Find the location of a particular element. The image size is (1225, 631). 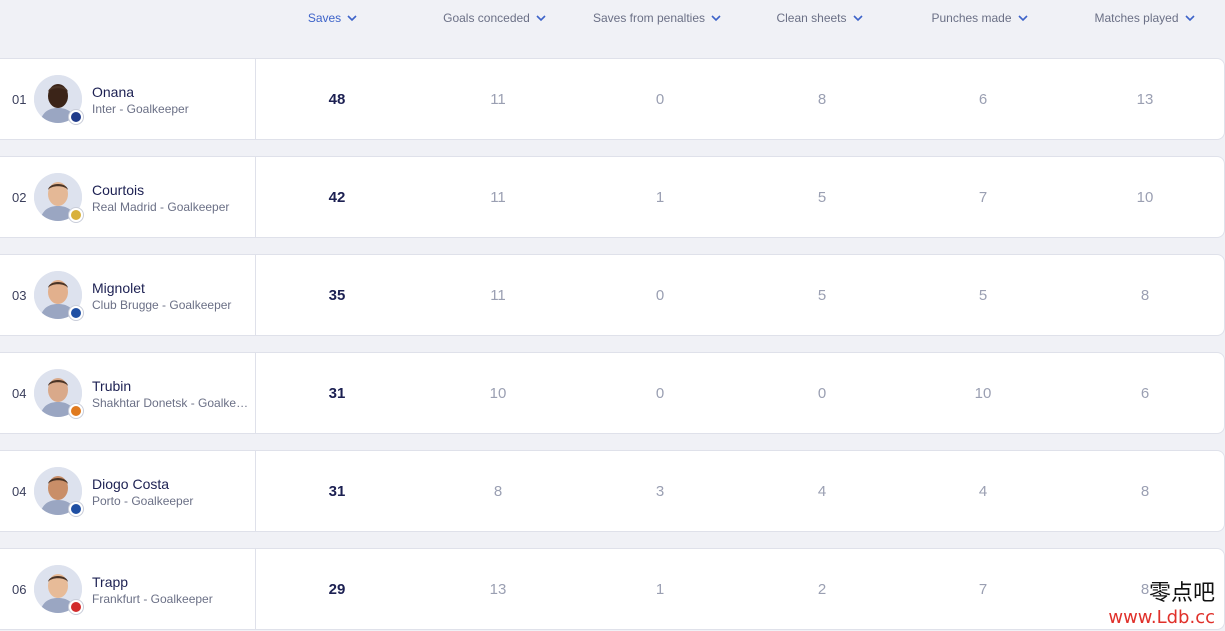

matches-played-cell: 8 is located at coordinates (1145, 295).